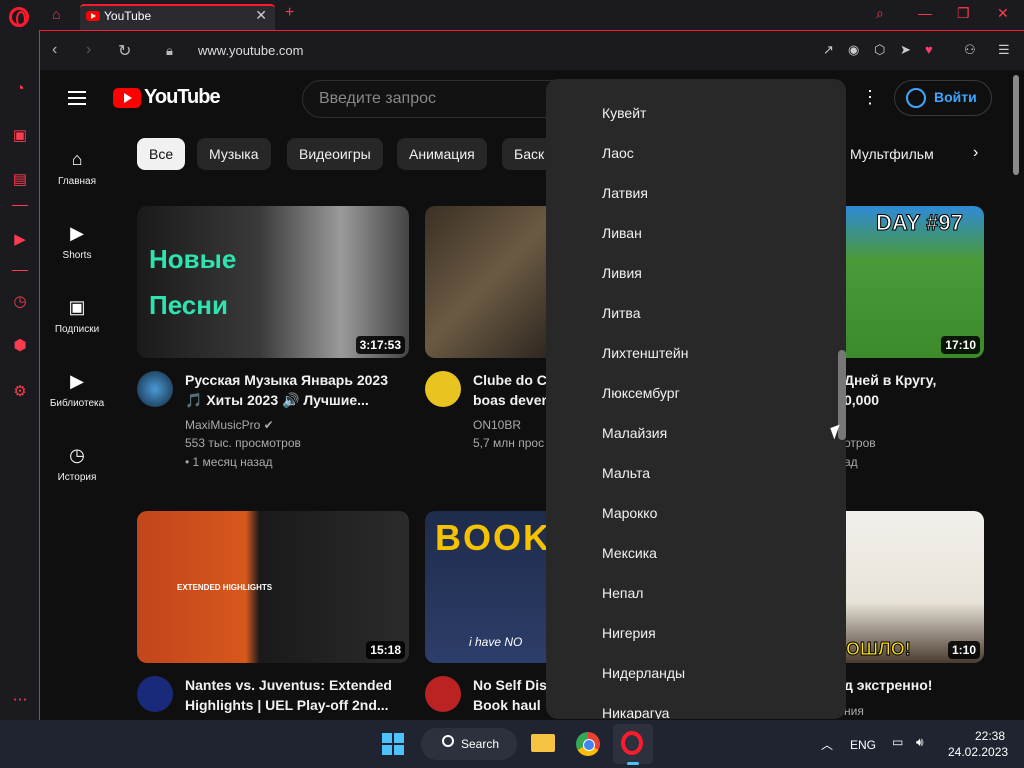 The width and height of the screenshot is (1024, 768). What do you see at coordinates (177, 17) in the screenshot?
I see `tab-youtube: YouTube ✕` at bounding box center [177, 17].